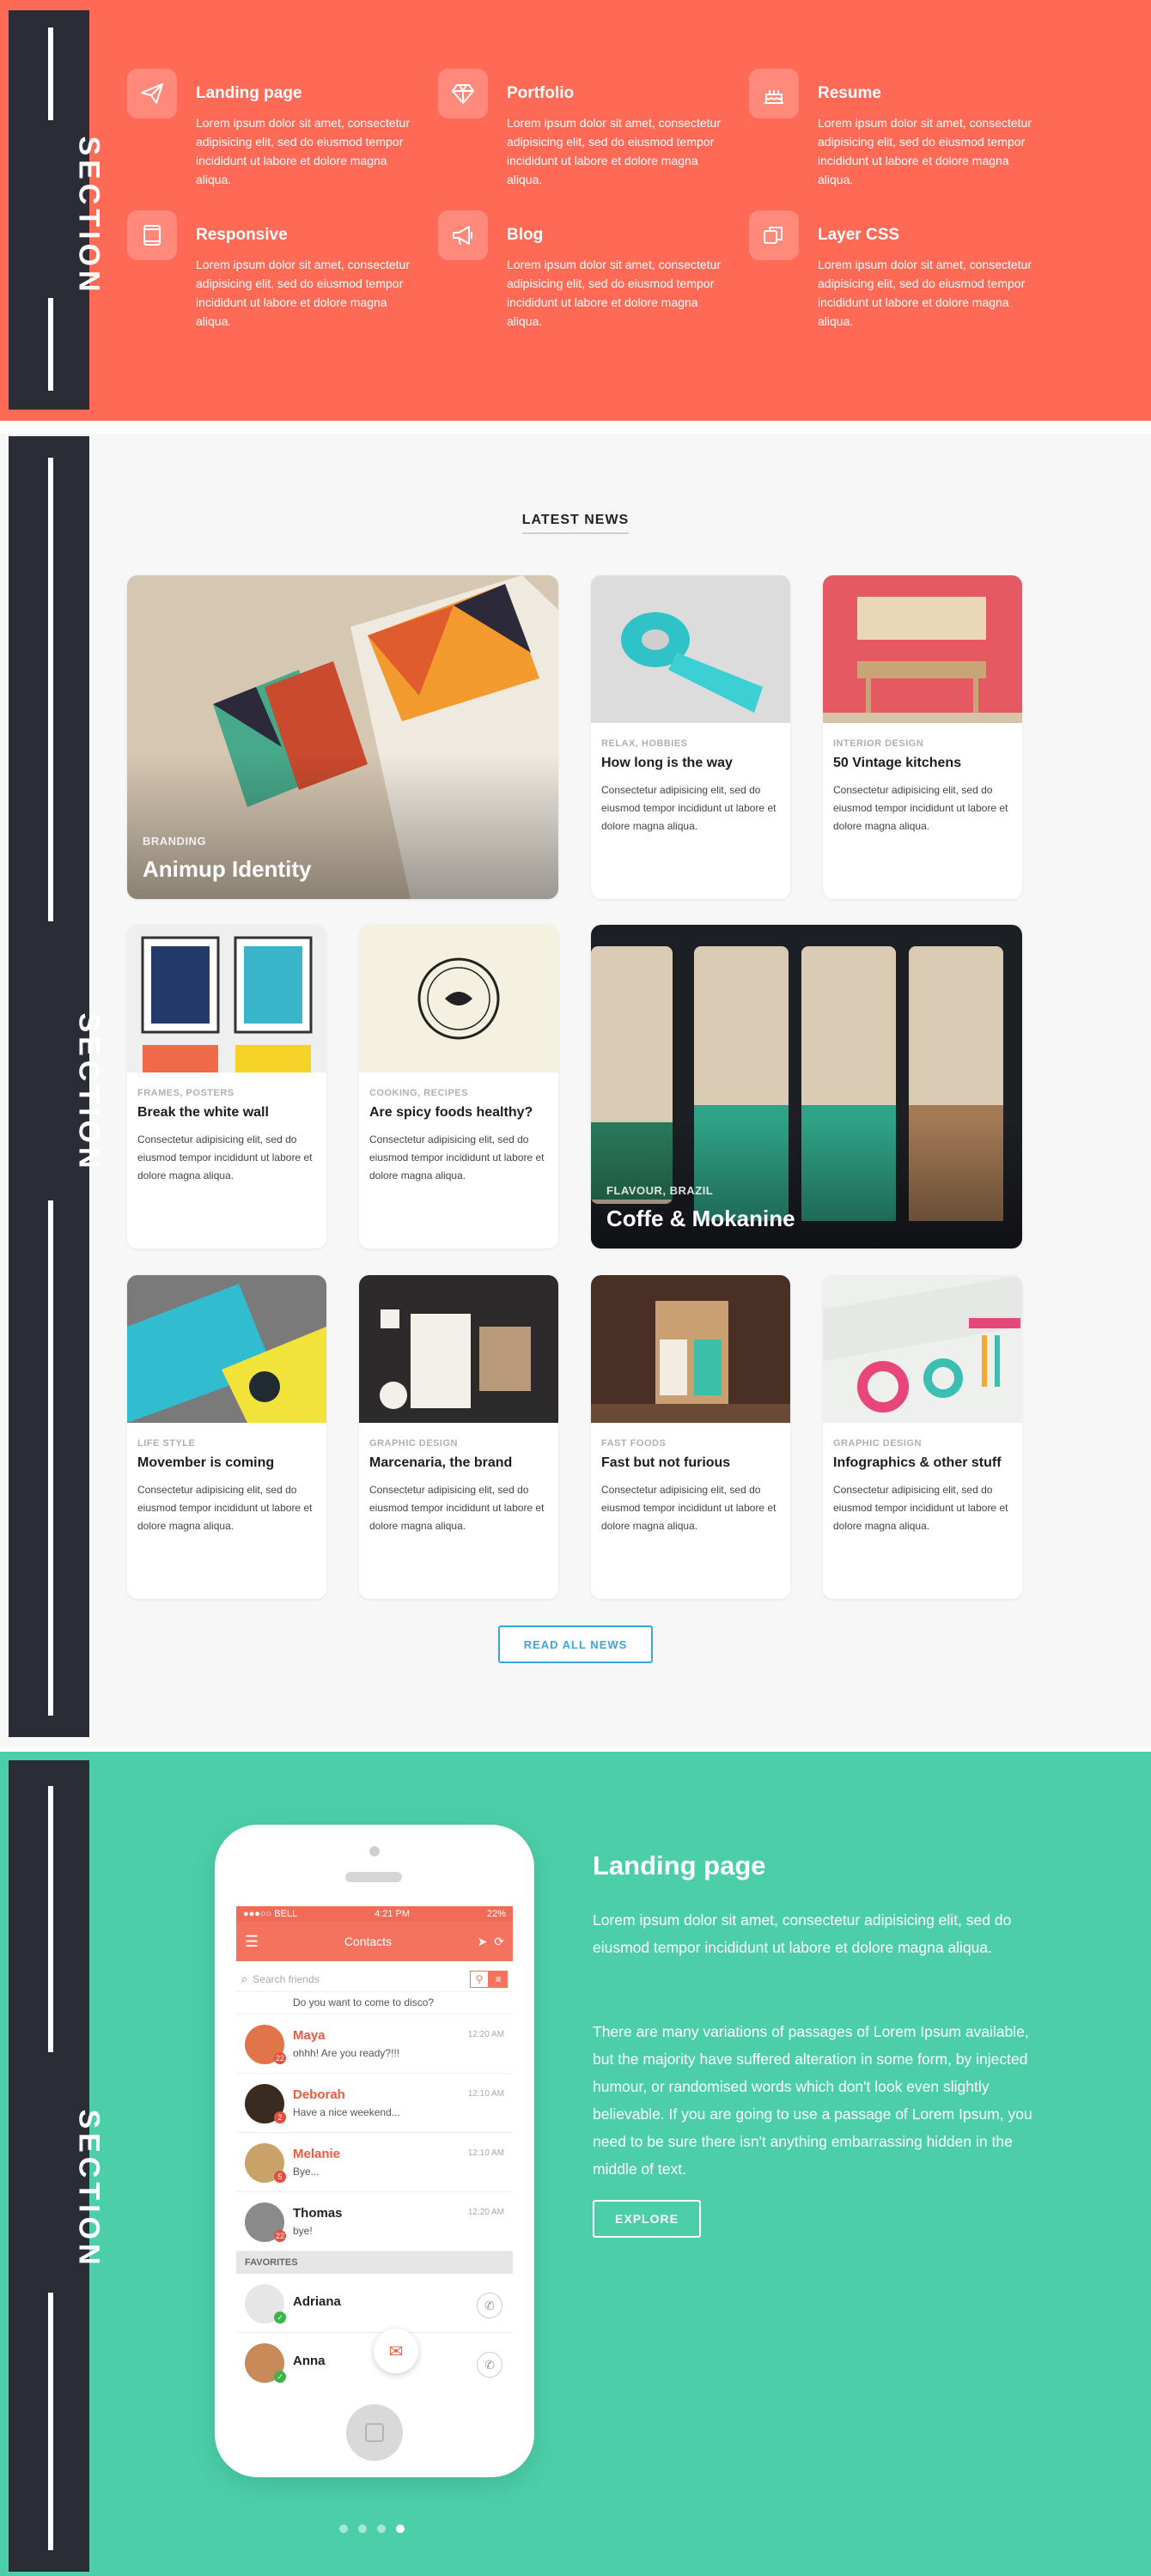 This screenshot has width=1151, height=2576. Describe the element at coordinates (317, 2302) in the screenshot. I see `contact-name: Adriana` at that location.